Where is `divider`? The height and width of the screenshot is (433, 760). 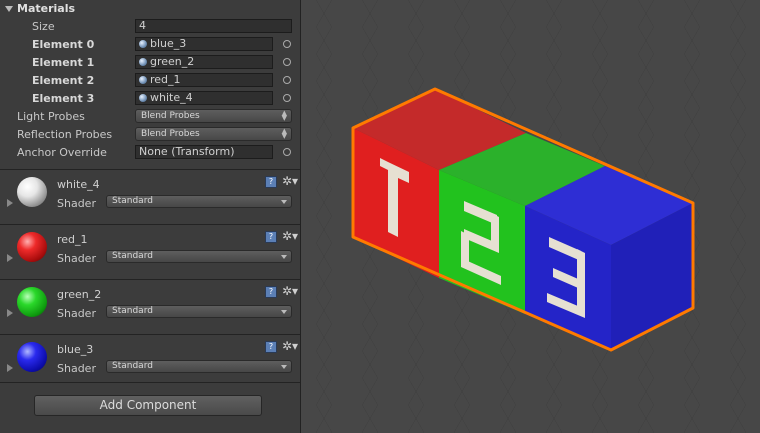 divider is located at coordinates (150, 382).